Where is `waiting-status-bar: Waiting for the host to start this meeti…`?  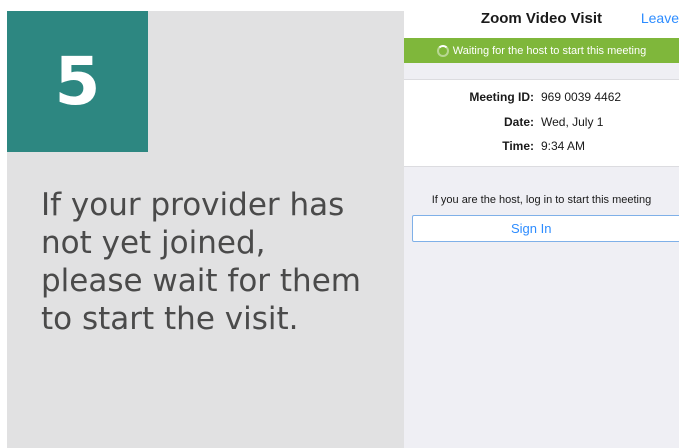
waiting-status-bar: Waiting for the host to start this meeti… is located at coordinates (541, 50).